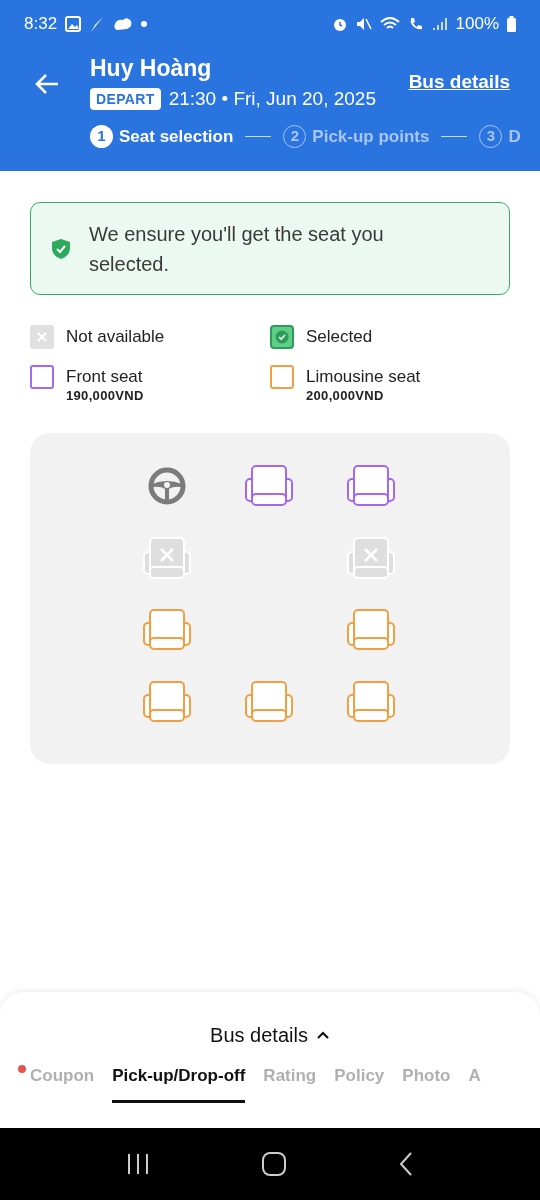 The image size is (540, 1200). Describe the element at coordinates (272, 99) in the screenshot. I see `departure-time: 21:30 • Fri, Jun 20, 2025` at that location.